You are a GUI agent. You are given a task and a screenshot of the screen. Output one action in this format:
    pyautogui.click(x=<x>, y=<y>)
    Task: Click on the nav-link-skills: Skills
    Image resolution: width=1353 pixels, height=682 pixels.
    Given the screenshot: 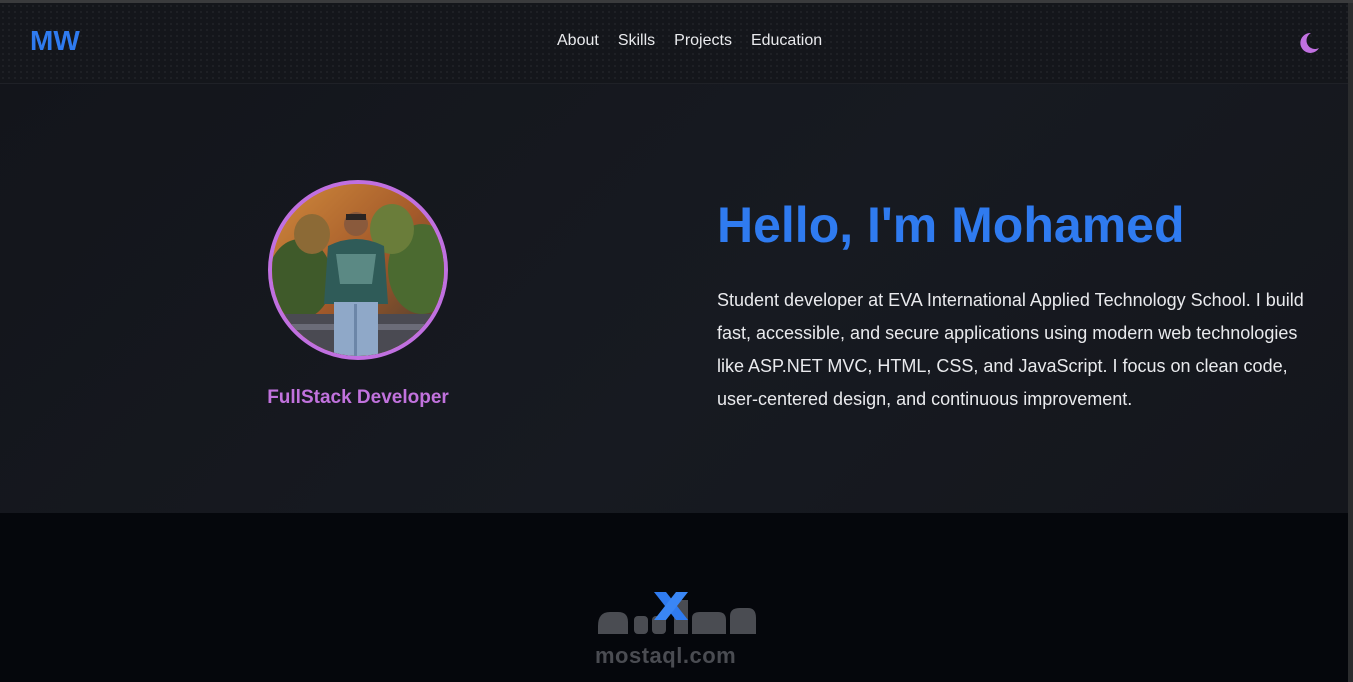 What is the action you would take?
    pyautogui.click(x=636, y=41)
    